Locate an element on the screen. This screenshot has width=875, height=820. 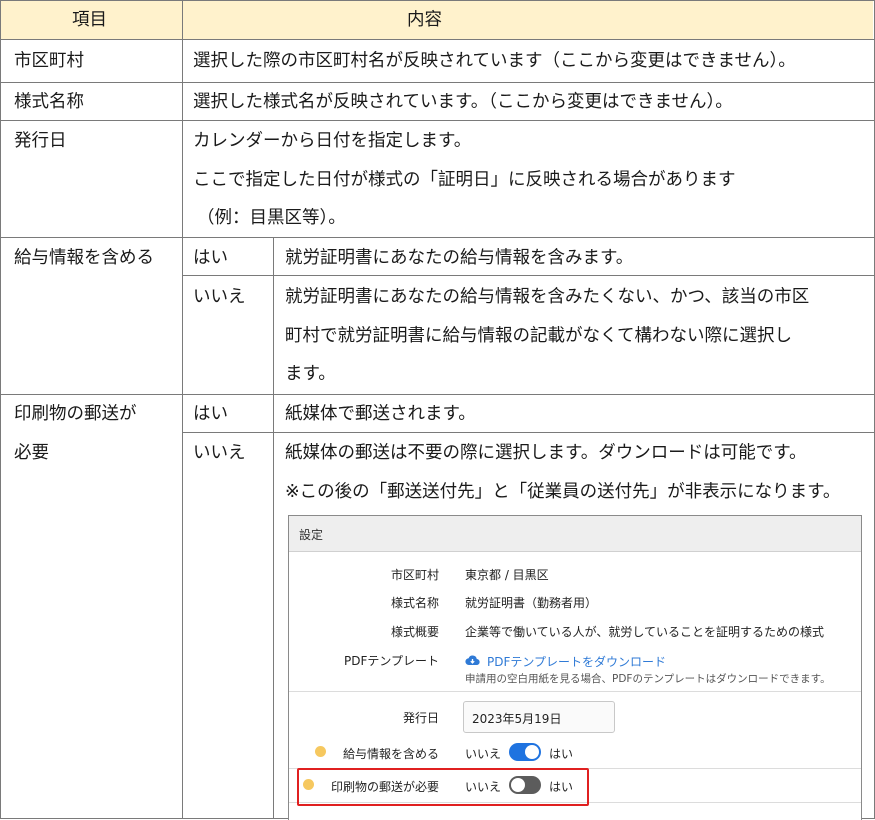
salary-toggle is located at coordinates (525, 752).